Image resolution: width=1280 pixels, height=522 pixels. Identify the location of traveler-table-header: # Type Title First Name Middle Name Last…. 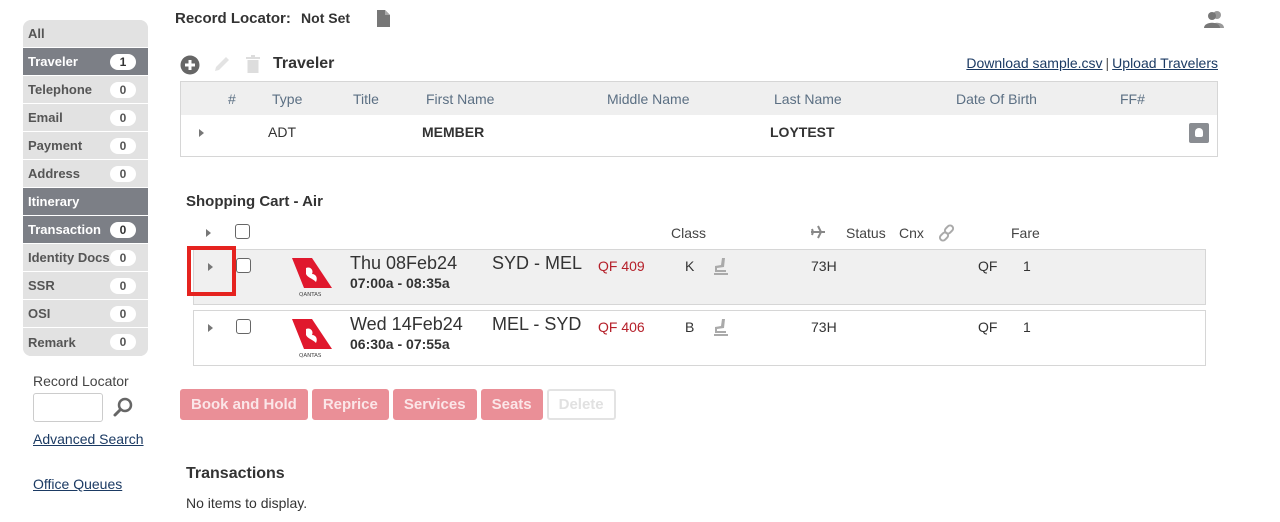
(699, 98).